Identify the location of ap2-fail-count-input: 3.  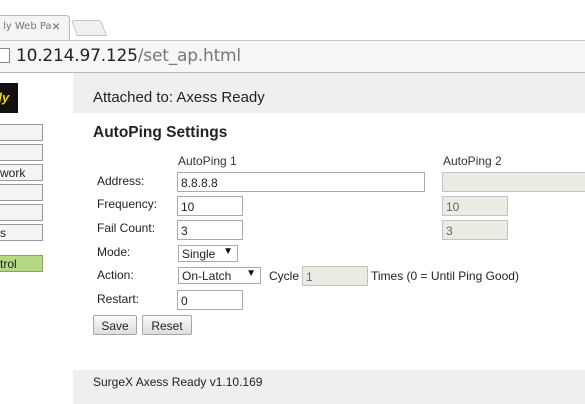
(475, 230).